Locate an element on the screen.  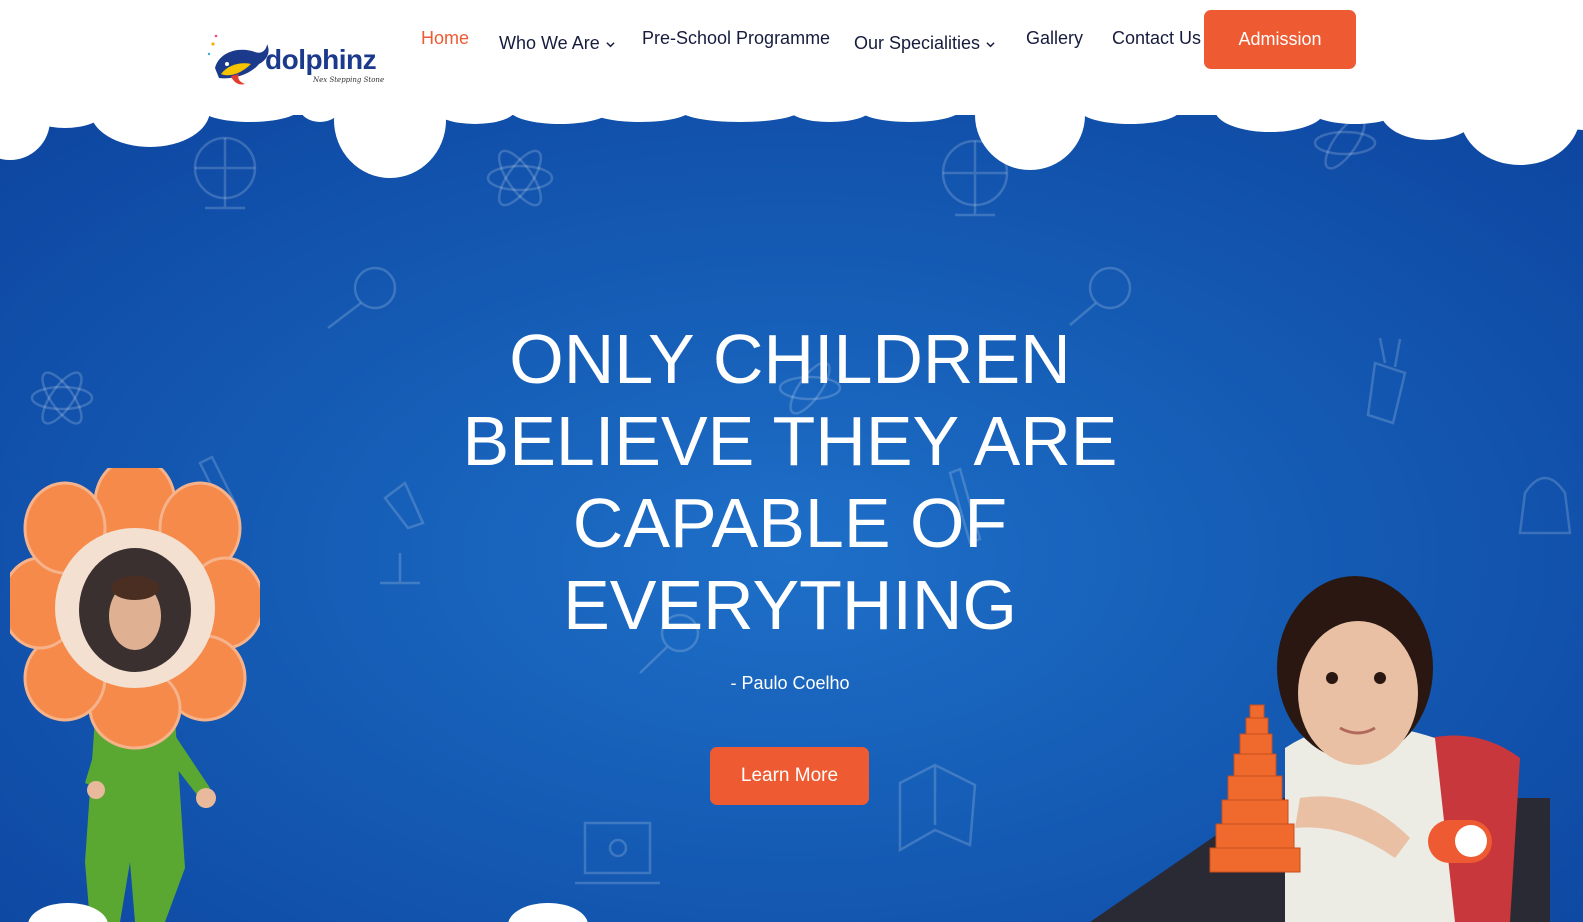
nav-our-specialities: Our Specialities is located at coordinates (924, 43).